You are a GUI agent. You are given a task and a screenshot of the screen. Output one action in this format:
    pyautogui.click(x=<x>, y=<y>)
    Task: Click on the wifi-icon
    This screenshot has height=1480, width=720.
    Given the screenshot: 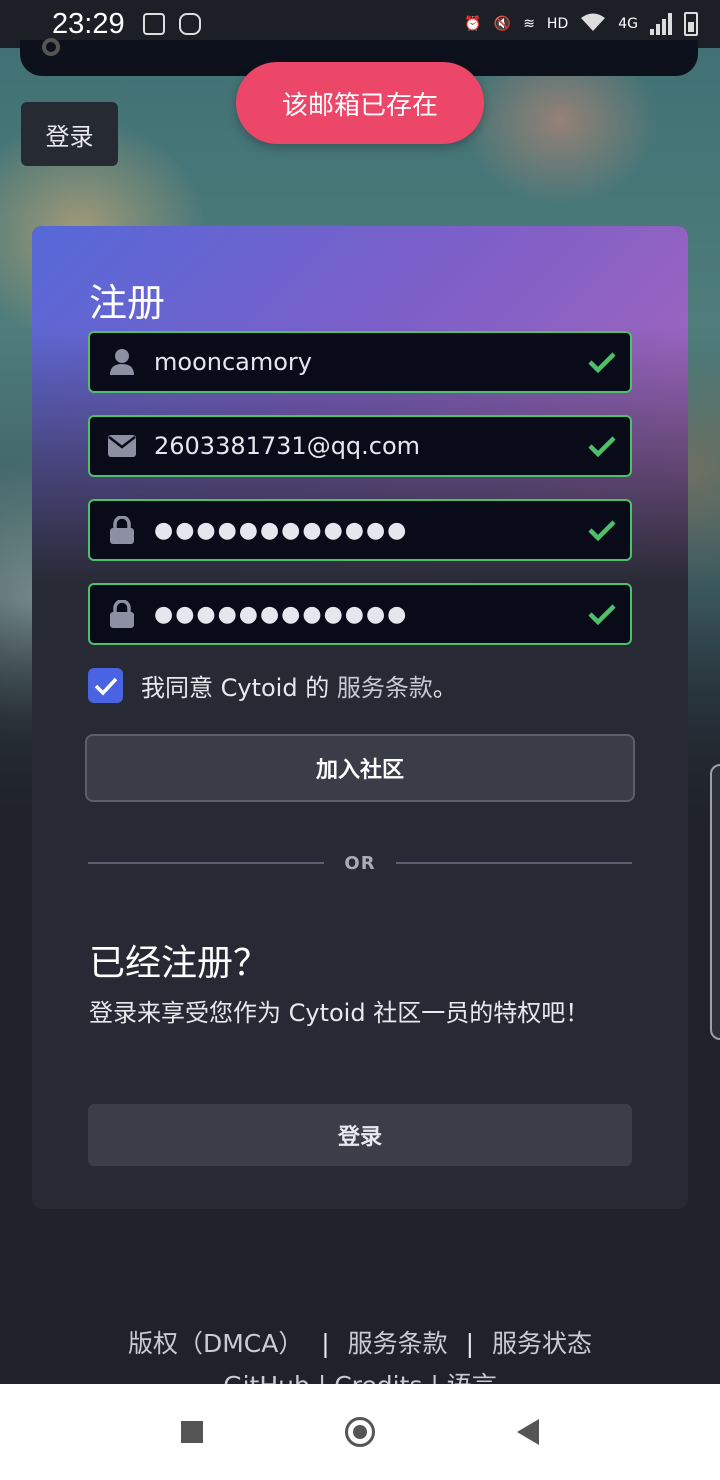 What is the action you would take?
    pyautogui.click(x=593, y=24)
    